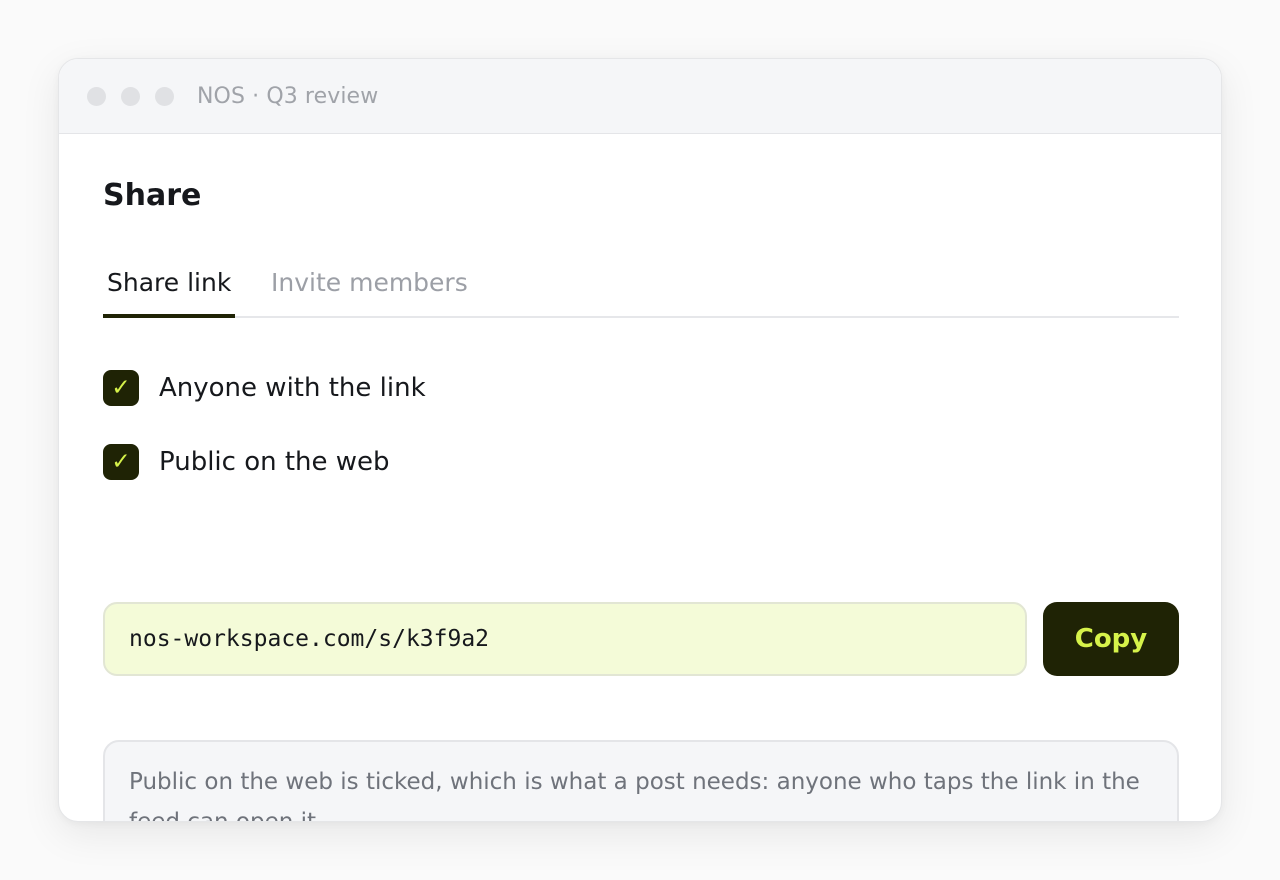 This screenshot has width=1280, height=880. I want to click on option-public-on-web: ✓ Public on the web, so click(246, 462).